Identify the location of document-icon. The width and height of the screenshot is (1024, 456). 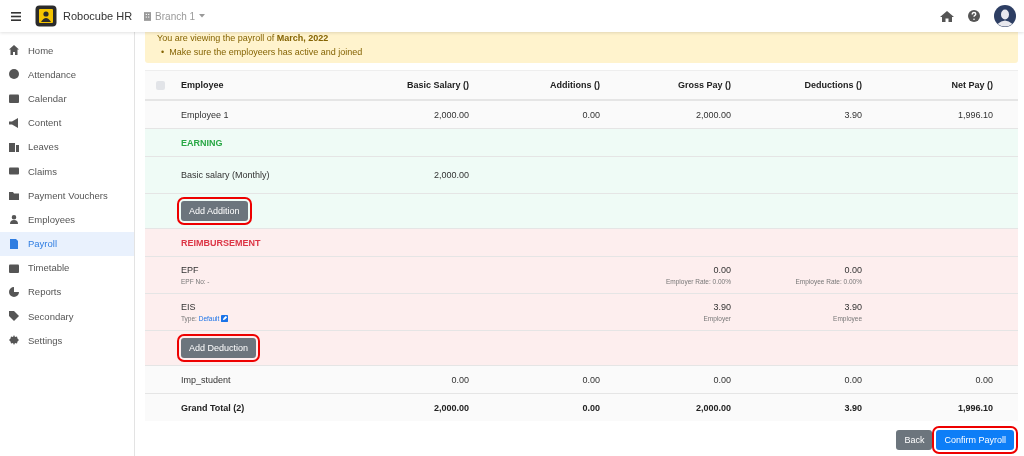
(14, 243).